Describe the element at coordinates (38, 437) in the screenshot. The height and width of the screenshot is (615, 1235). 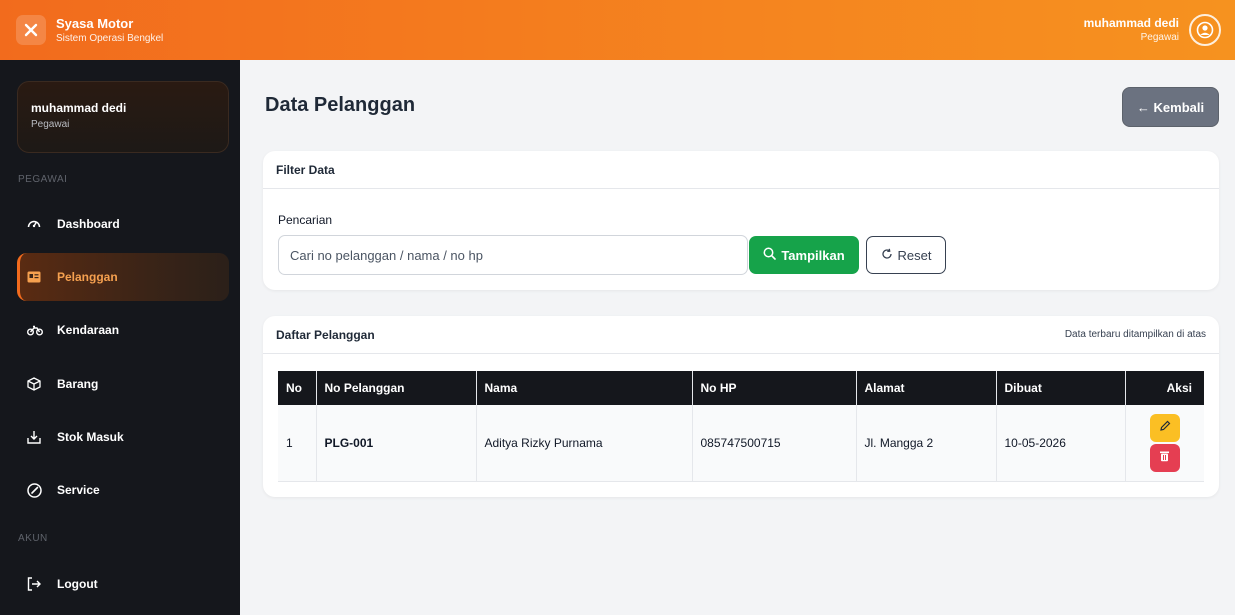
I see `inbox-icon` at that location.